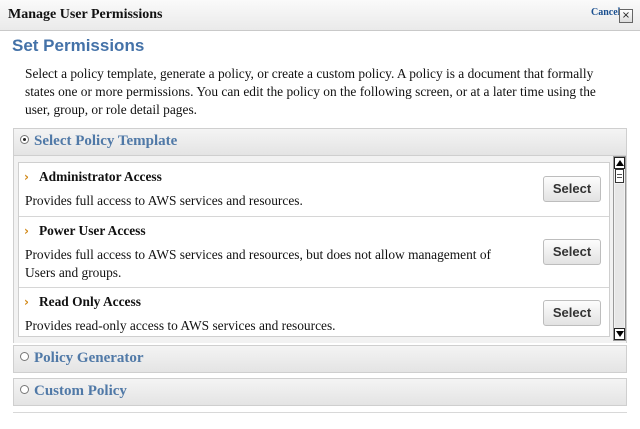  What do you see at coordinates (619, 334) in the screenshot?
I see `scroll-down-arrow-icon` at bounding box center [619, 334].